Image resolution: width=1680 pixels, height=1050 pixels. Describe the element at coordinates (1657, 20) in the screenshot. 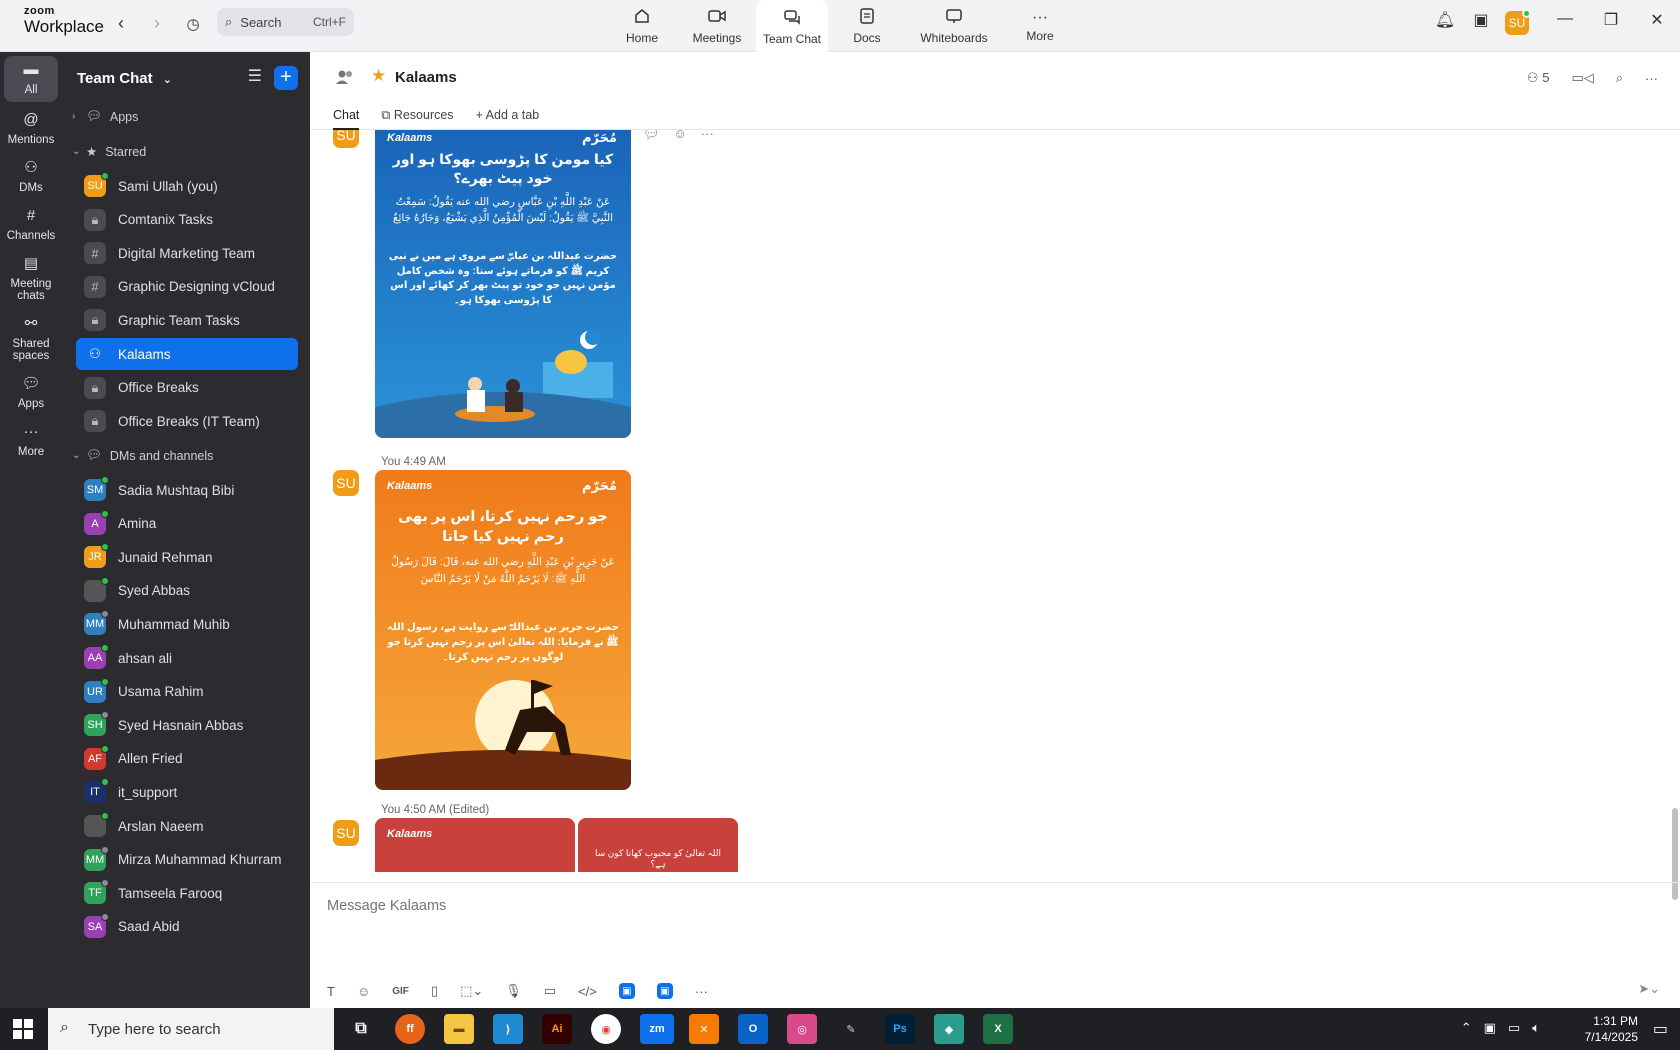

I see `close-icon: ✕` at that location.